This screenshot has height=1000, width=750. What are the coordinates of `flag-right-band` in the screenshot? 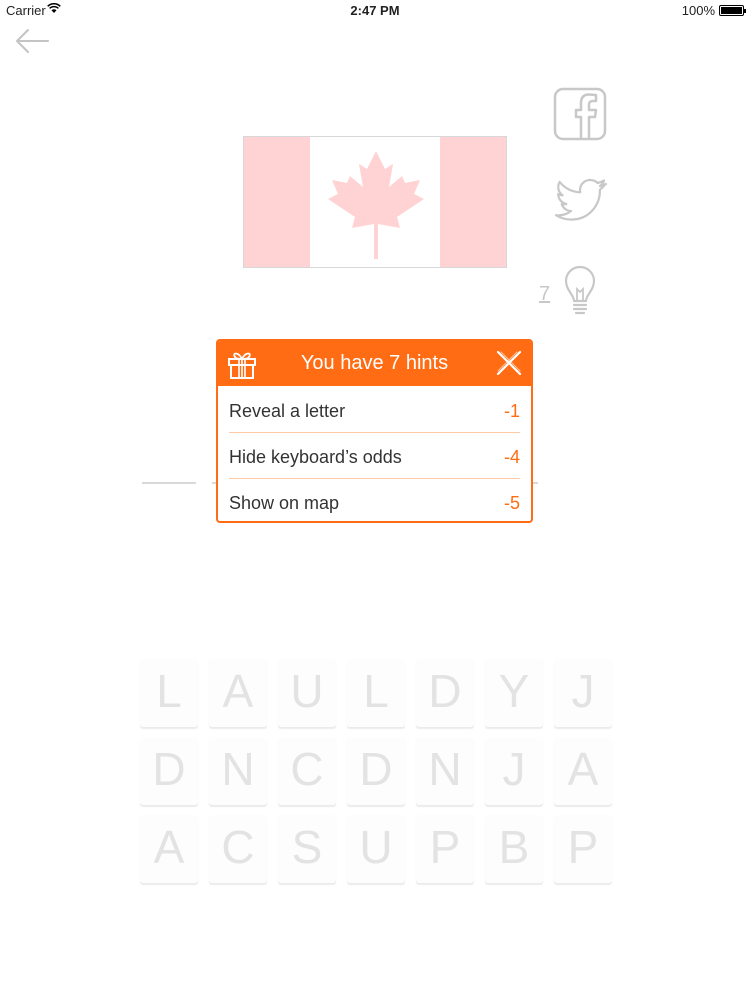 It's located at (473, 202).